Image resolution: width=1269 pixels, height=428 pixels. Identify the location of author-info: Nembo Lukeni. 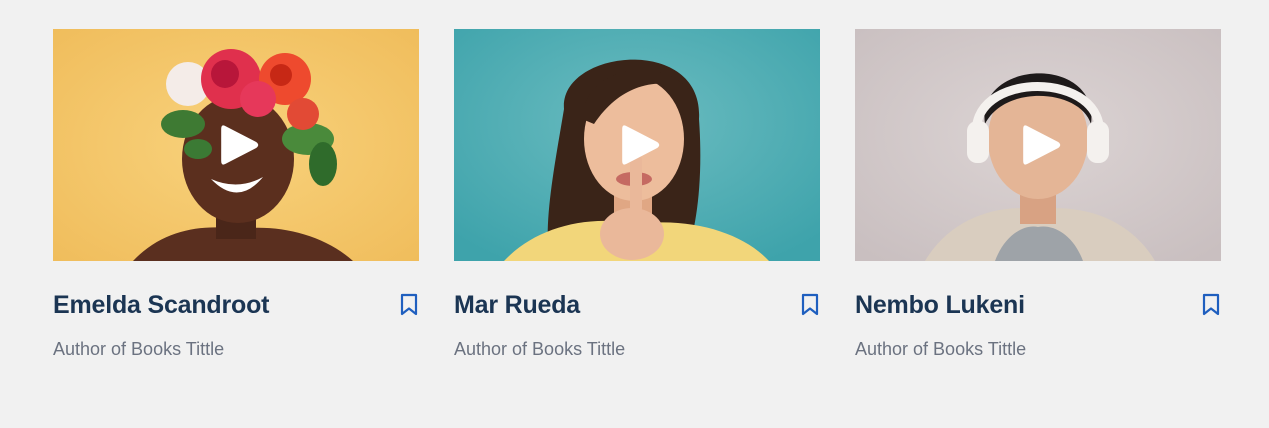
(1038, 305).